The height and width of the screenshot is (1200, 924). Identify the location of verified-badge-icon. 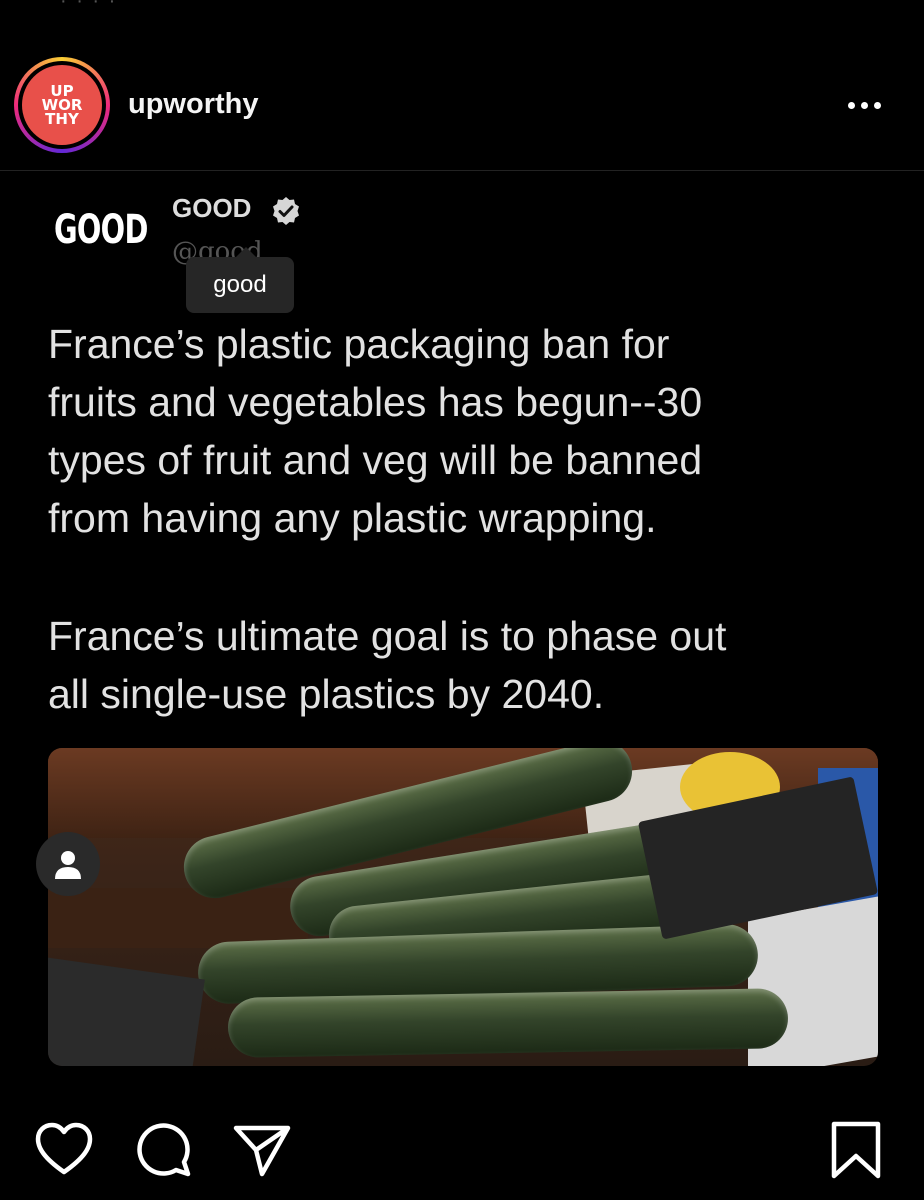
(286, 211).